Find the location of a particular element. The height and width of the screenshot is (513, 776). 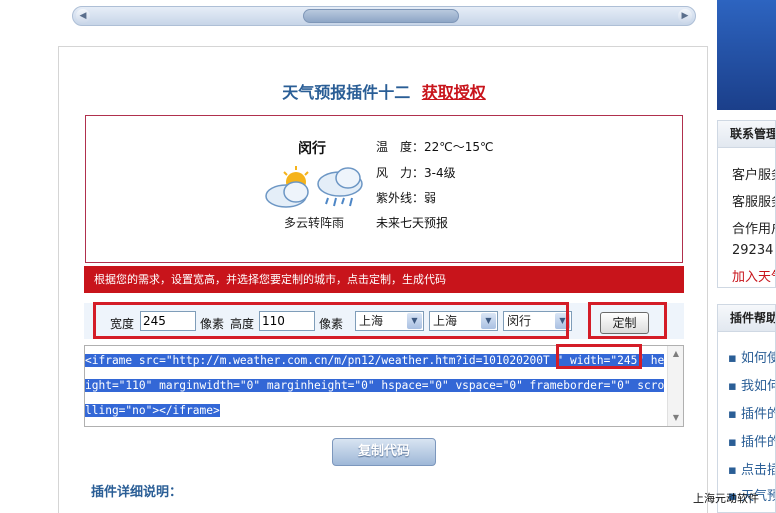

help-heading: 插件帮助 is located at coordinates (746, 318).